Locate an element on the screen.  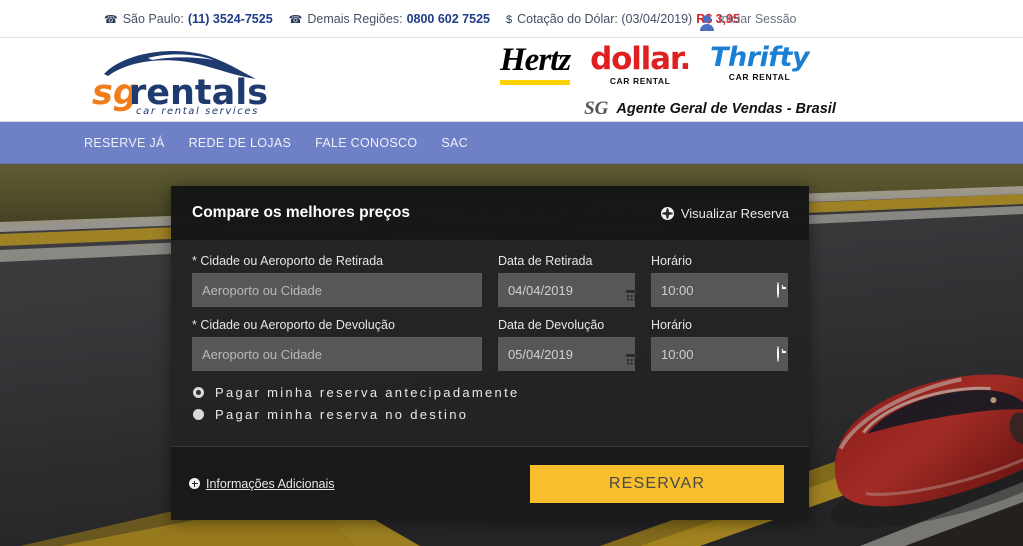
dollar-sign-icon: $ is located at coordinates (509, 19).